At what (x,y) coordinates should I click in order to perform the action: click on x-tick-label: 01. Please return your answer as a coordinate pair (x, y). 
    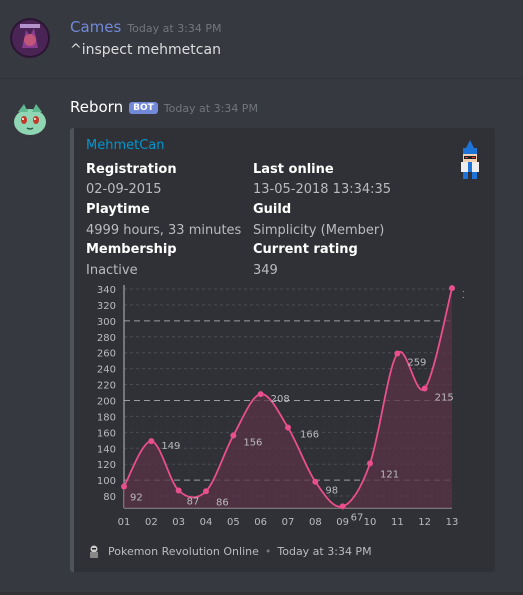
    Looking at the image, I should click on (124, 522).